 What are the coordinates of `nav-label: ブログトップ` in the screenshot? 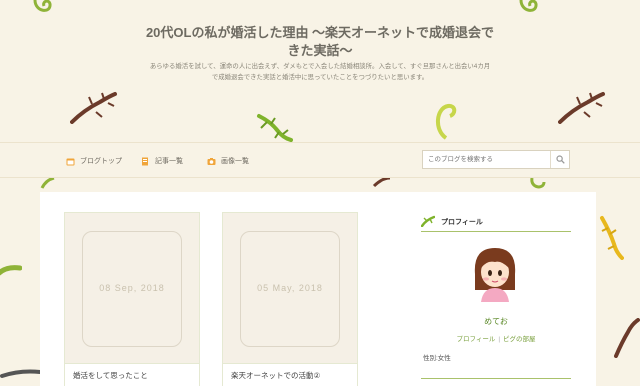 It's located at (101, 161).